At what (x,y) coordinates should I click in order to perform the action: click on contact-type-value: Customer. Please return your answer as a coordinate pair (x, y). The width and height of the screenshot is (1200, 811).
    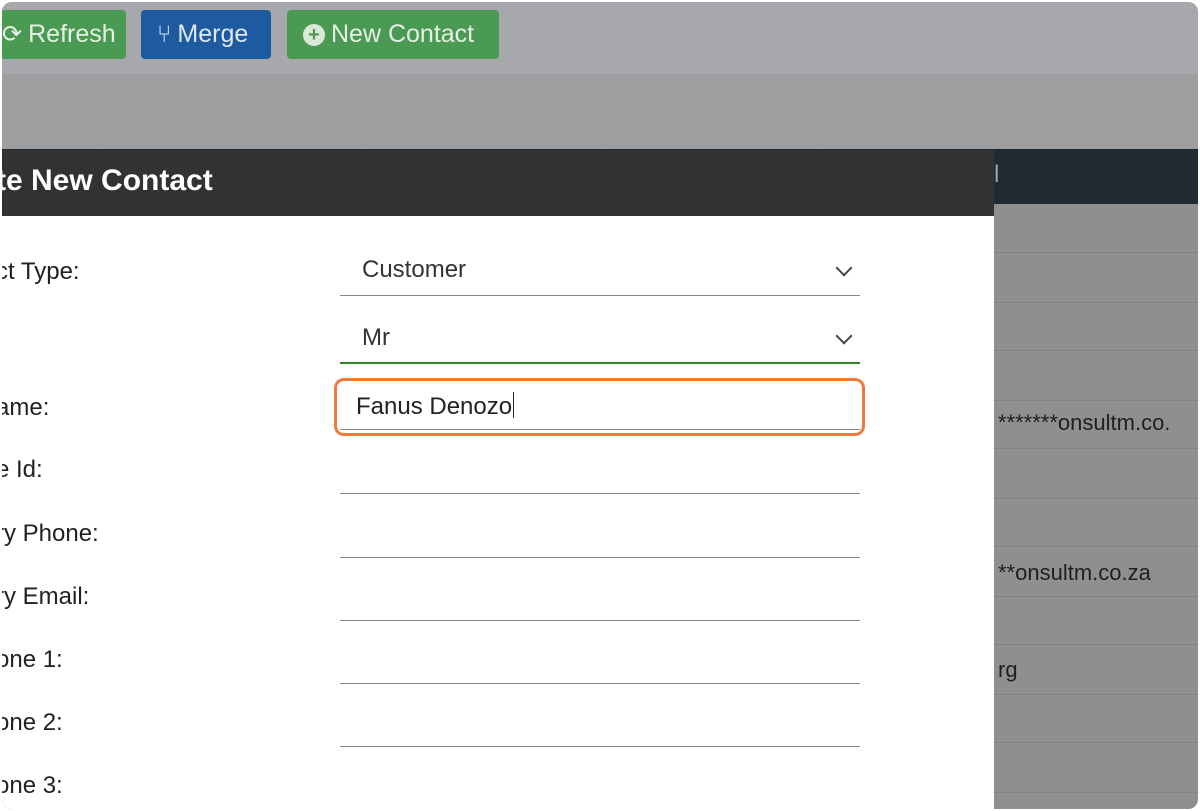
    Looking at the image, I should click on (414, 269).